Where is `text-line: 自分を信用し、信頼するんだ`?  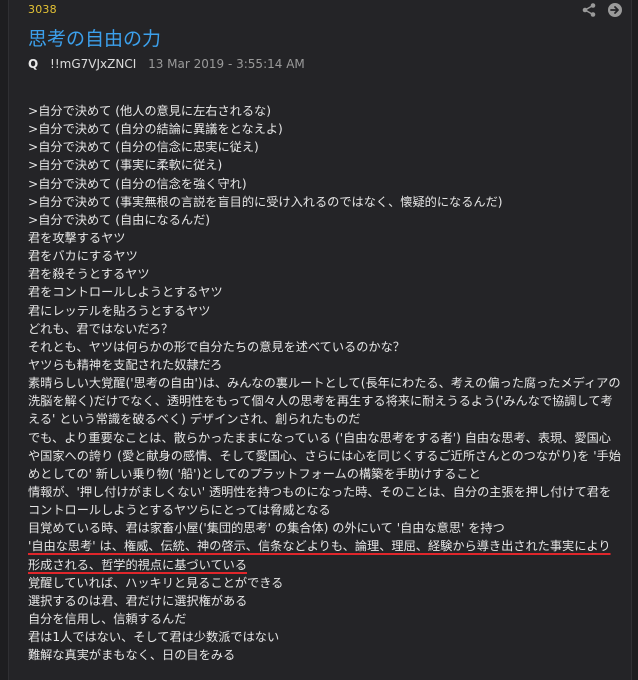
text-line: 自分を信用し、信頼するんだ is located at coordinates (107, 618).